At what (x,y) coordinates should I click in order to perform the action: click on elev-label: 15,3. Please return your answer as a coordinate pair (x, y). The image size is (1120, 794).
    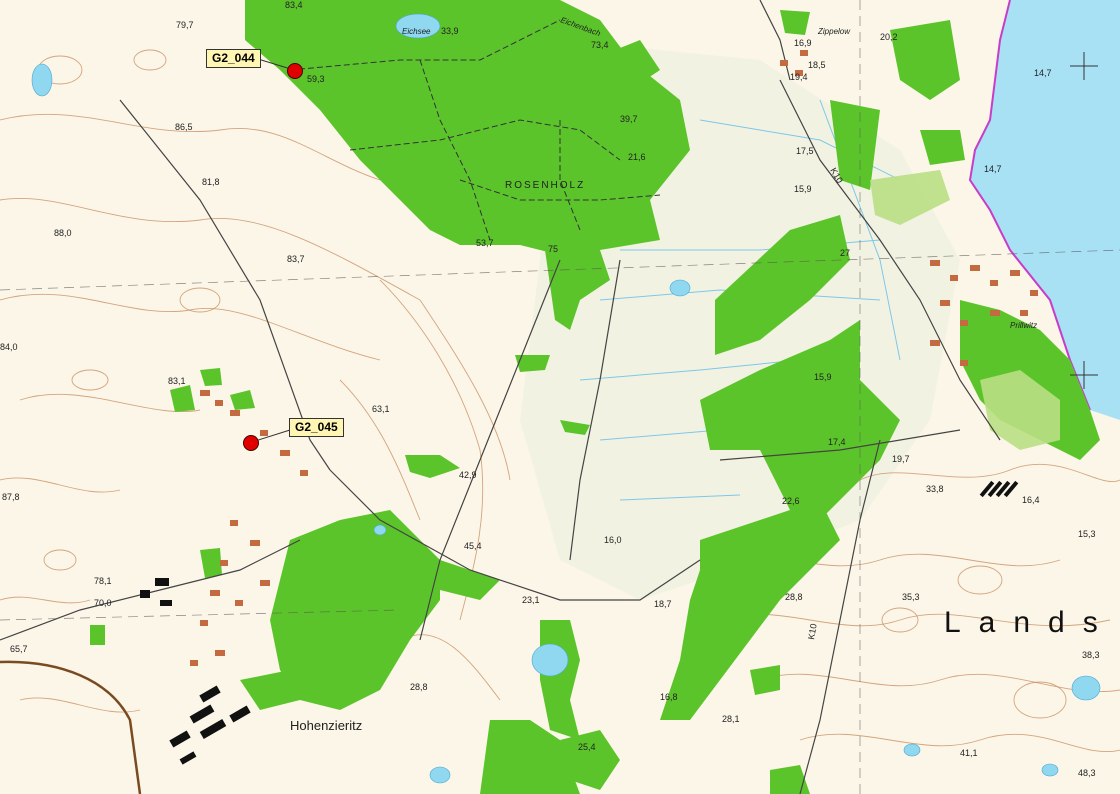
    Looking at the image, I should click on (1087, 534).